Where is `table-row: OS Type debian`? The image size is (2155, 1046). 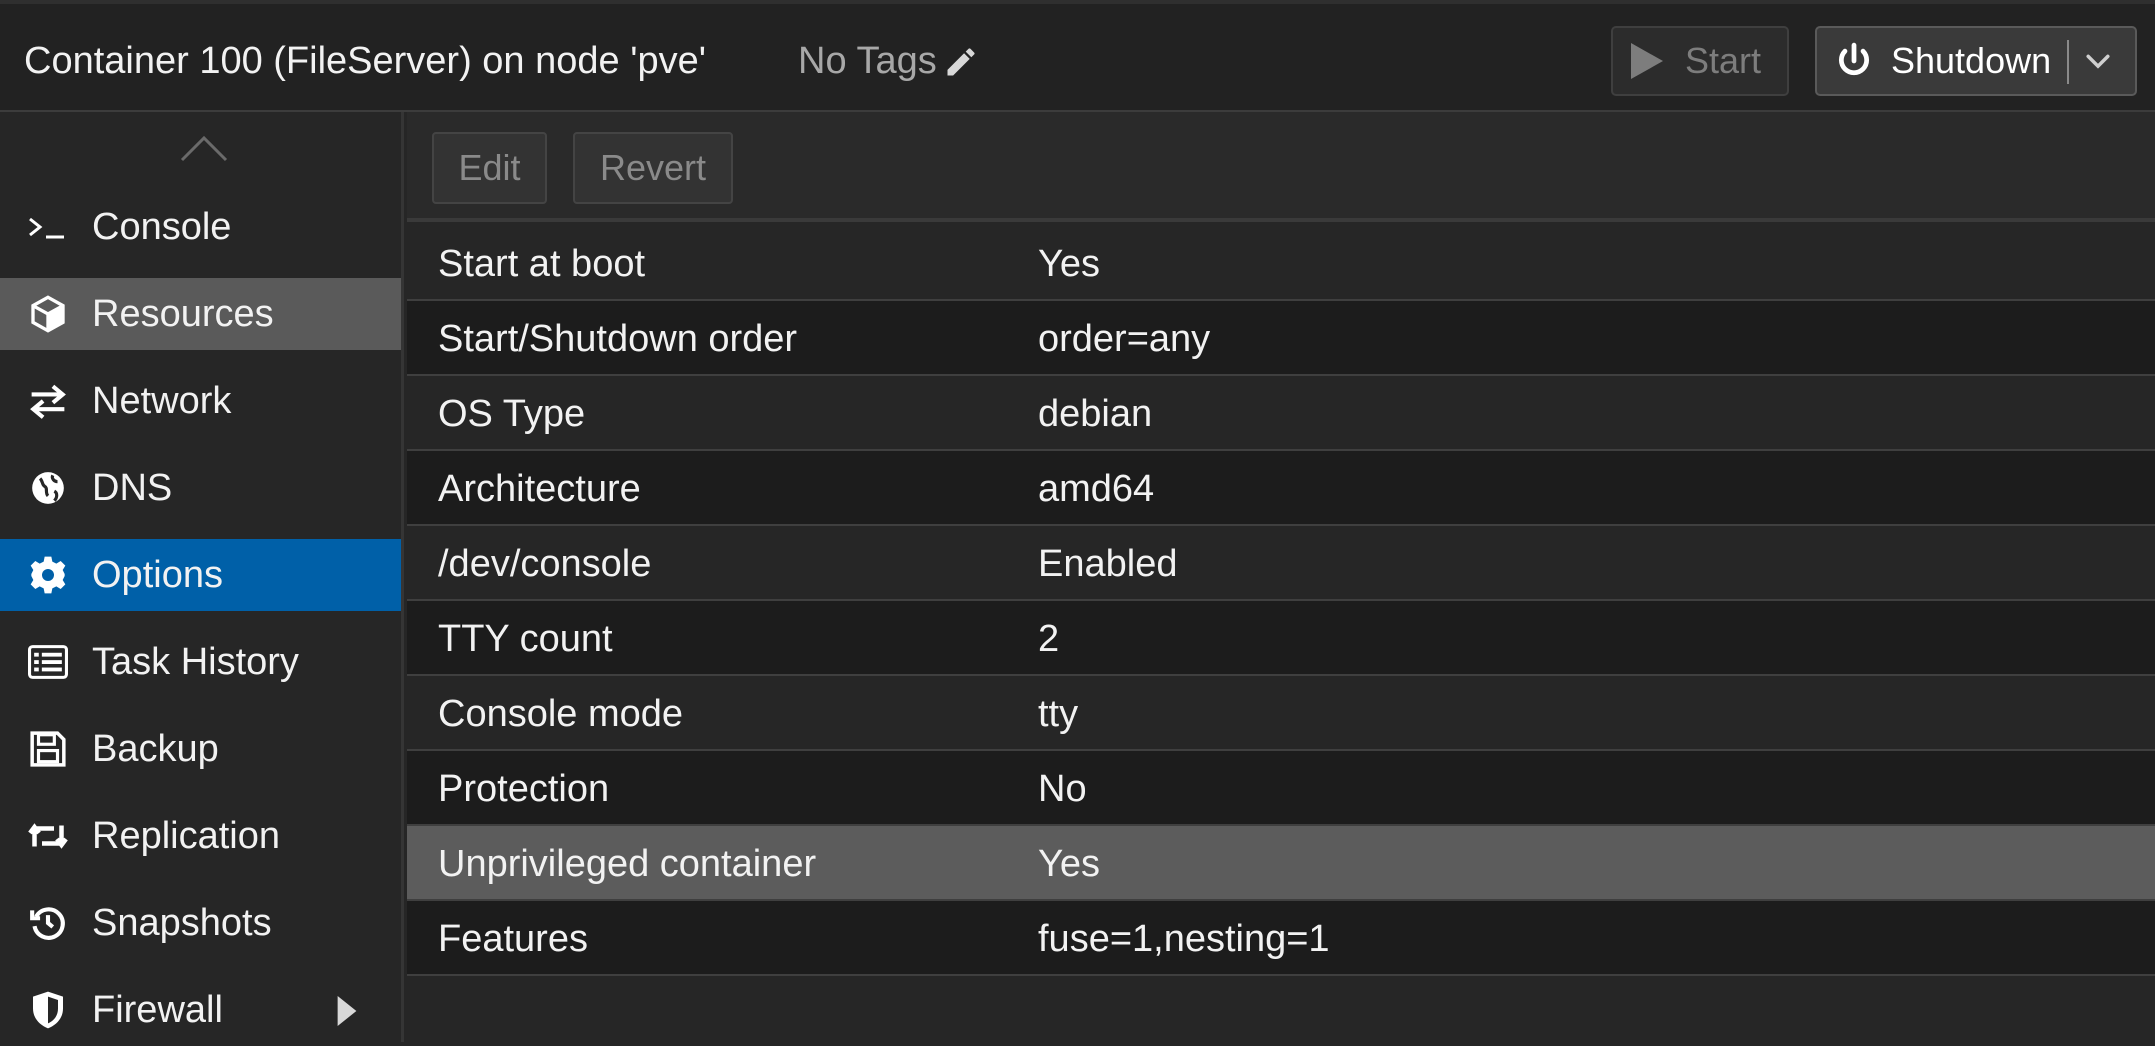 table-row: OS Type debian is located at coordinates (1281, 413).